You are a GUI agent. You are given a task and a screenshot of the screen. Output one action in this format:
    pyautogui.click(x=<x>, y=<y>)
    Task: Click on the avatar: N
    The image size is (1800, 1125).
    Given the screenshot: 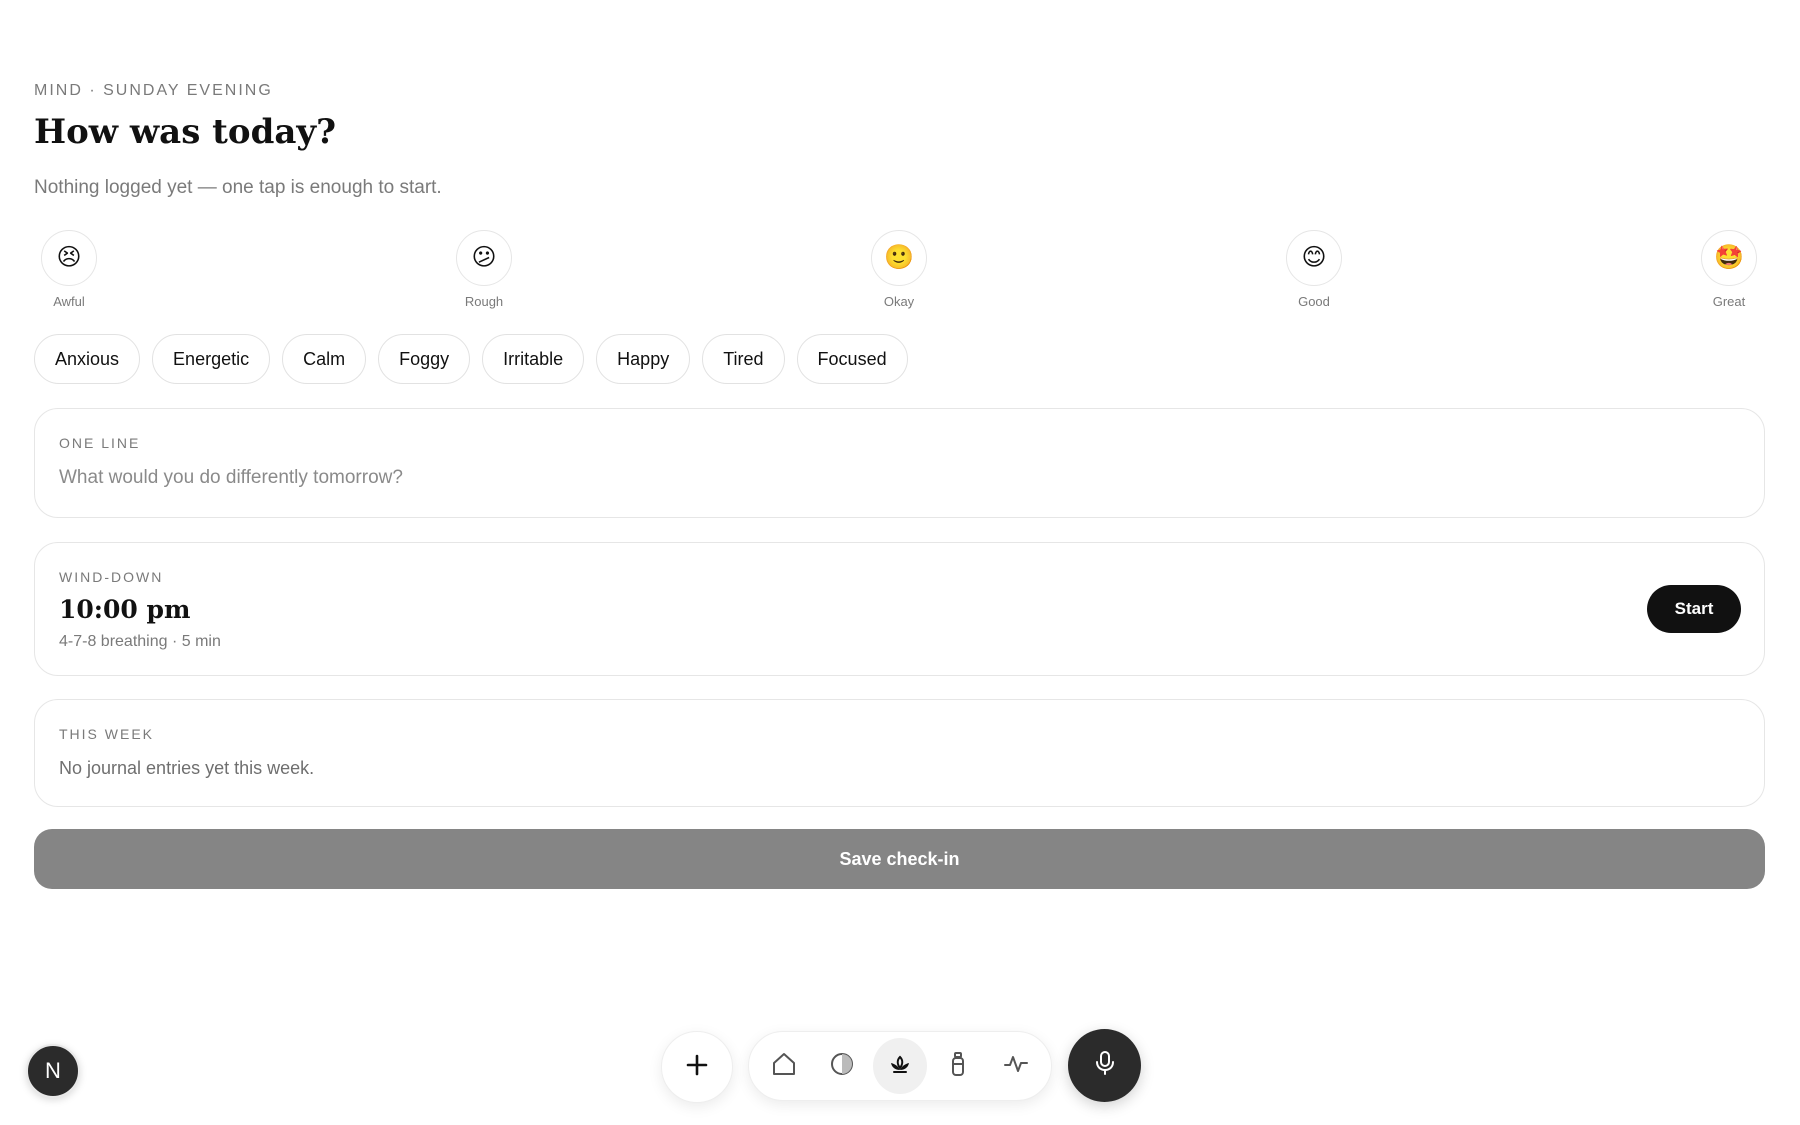 What is the action you would take?
    pyautogui.click(x=53, y=1071)
    